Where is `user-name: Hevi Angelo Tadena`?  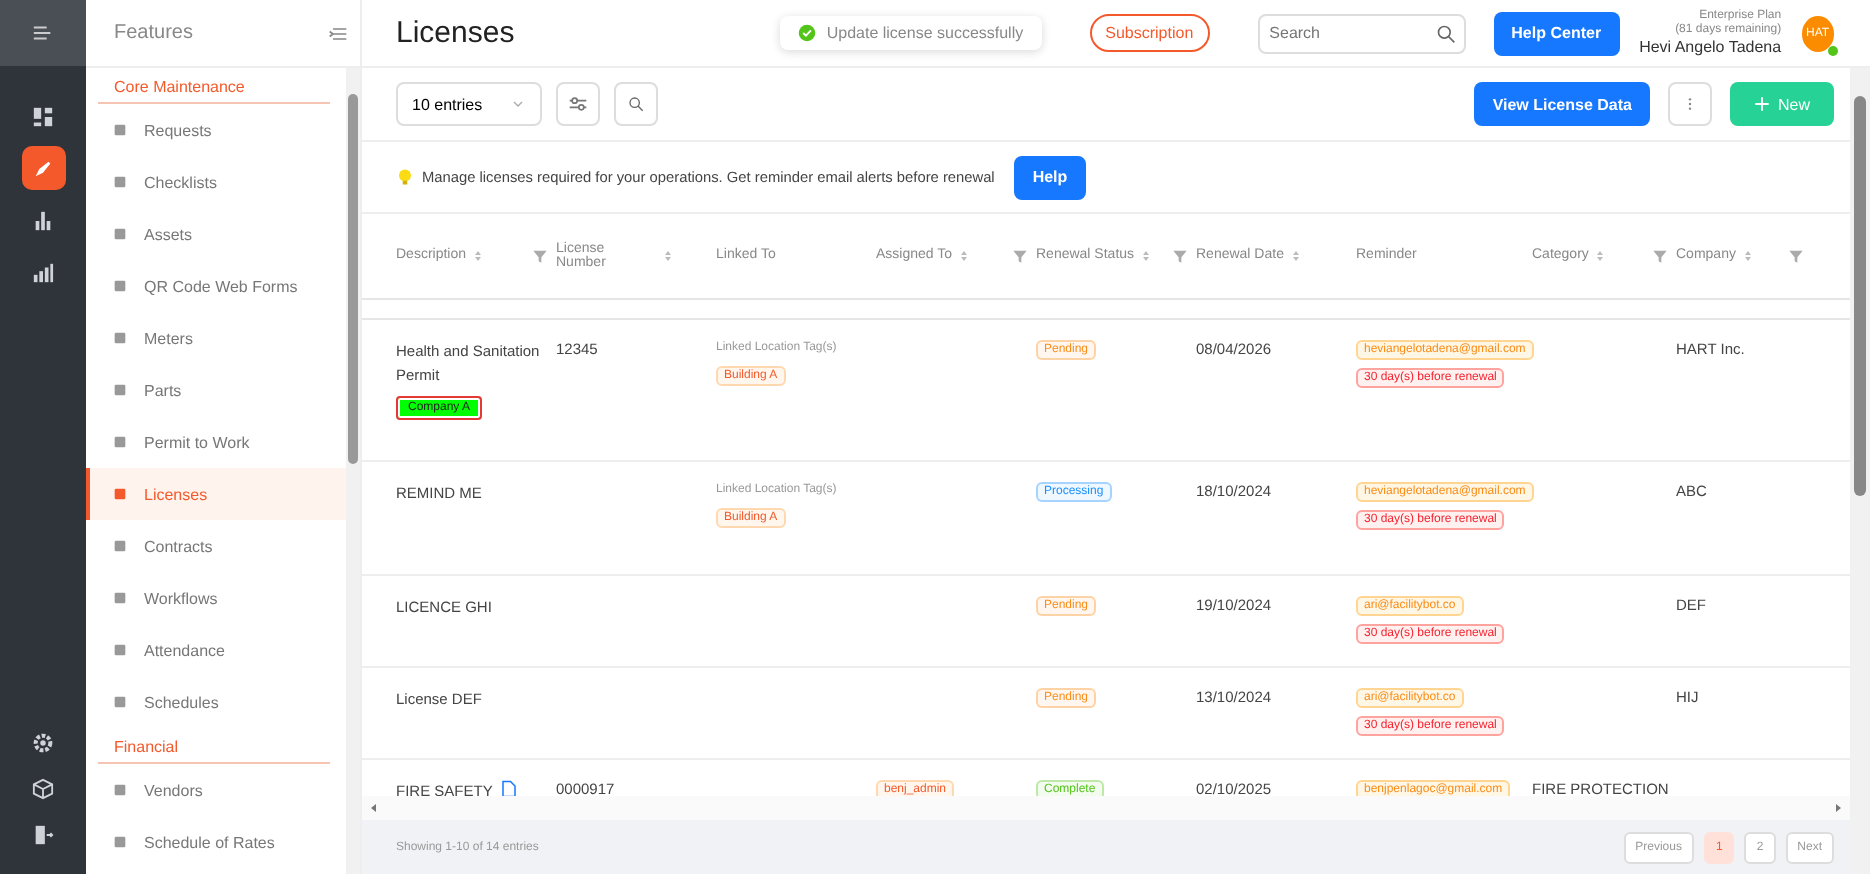 user-name: Hevi Angelo Tadena is located at coordinates (1710, 47).